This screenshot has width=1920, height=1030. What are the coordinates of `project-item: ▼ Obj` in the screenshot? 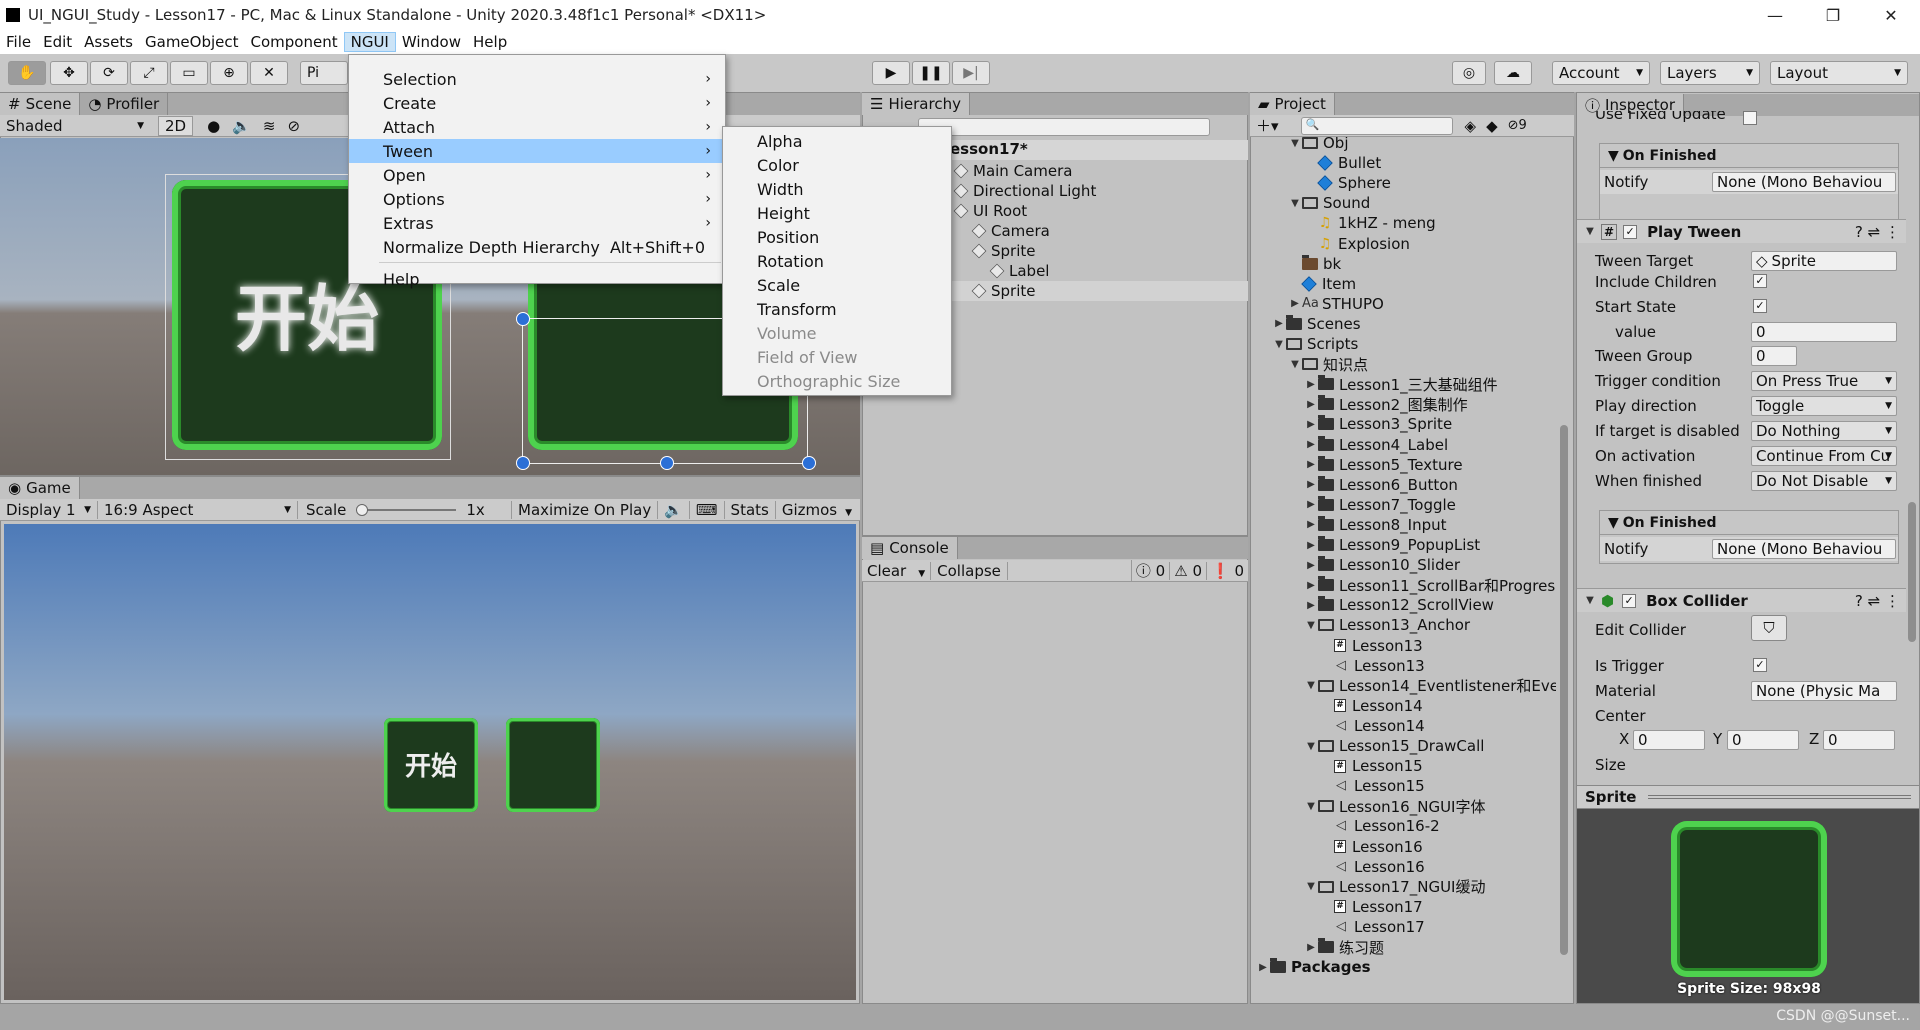 It's located at (1318, 145).